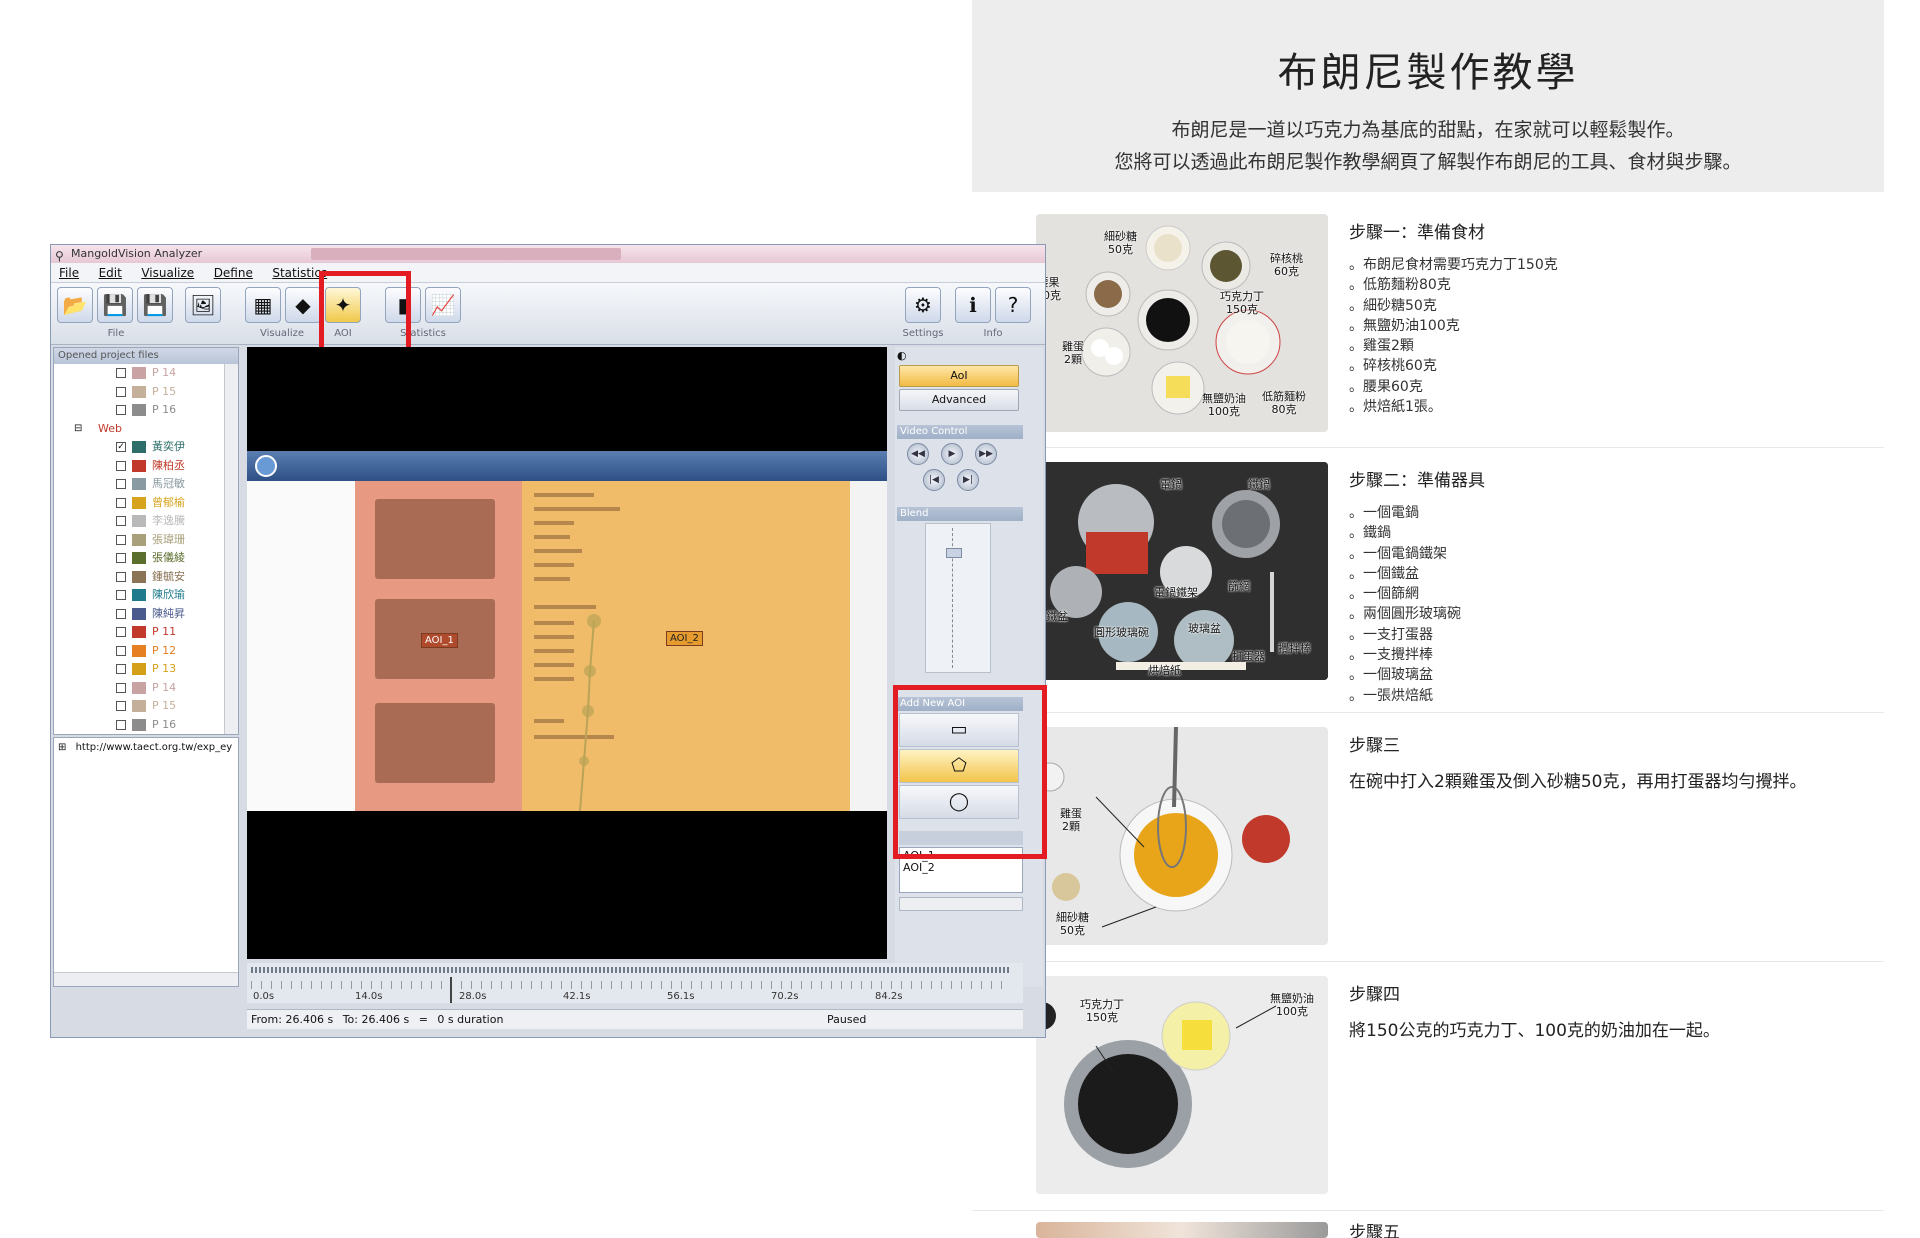 The image size is (1920, 1238). Describe the element at coordinates (918, 454) in the screenshot. I see `rewind-button: ◀◀` at that location.